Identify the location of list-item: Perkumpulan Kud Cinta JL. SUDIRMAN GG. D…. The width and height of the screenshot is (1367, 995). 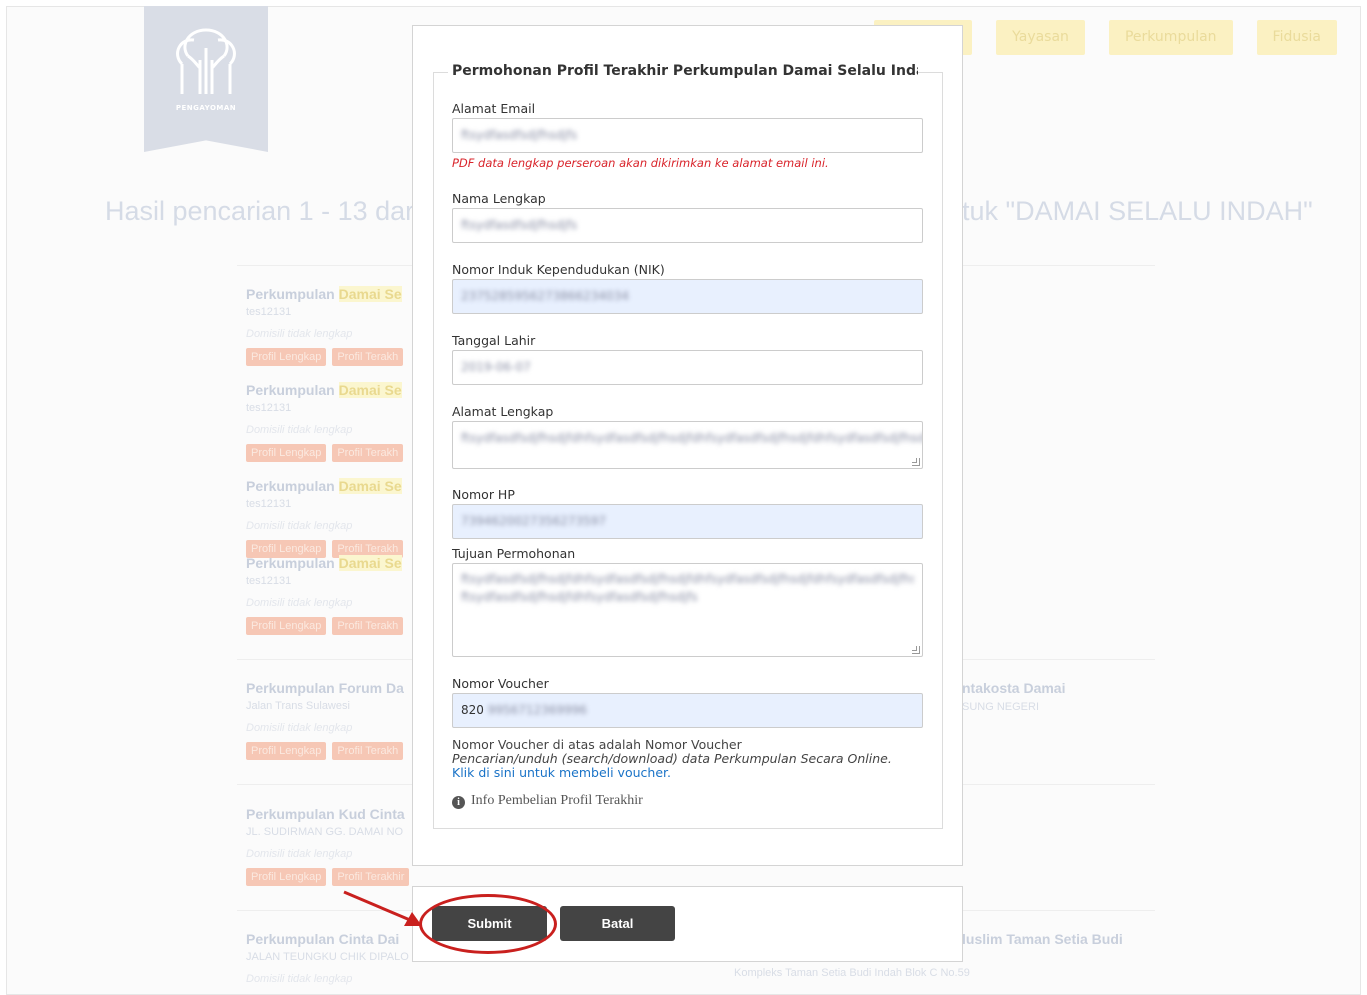
(328, 846).